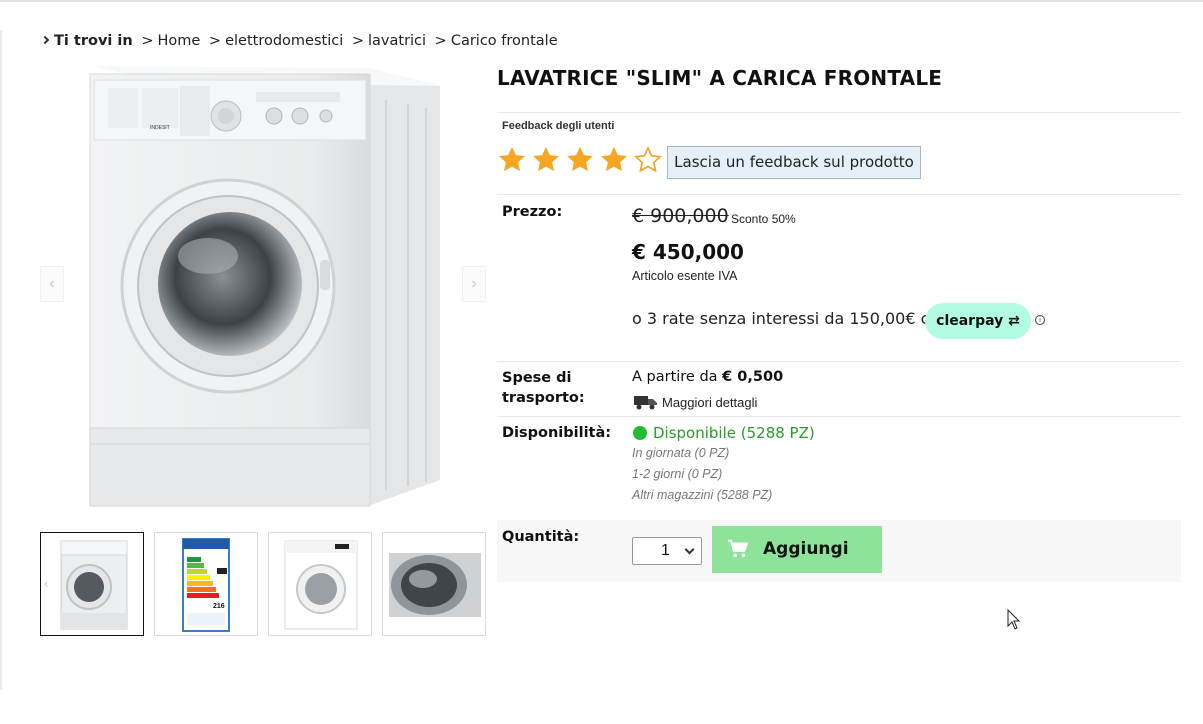 This screenshot has width=1203, height=724. What do you see at coordinates (46, 583) in the screenshot?
I see `thumbnail-prev-arrow: ‹` at bounding box center [46, 583].